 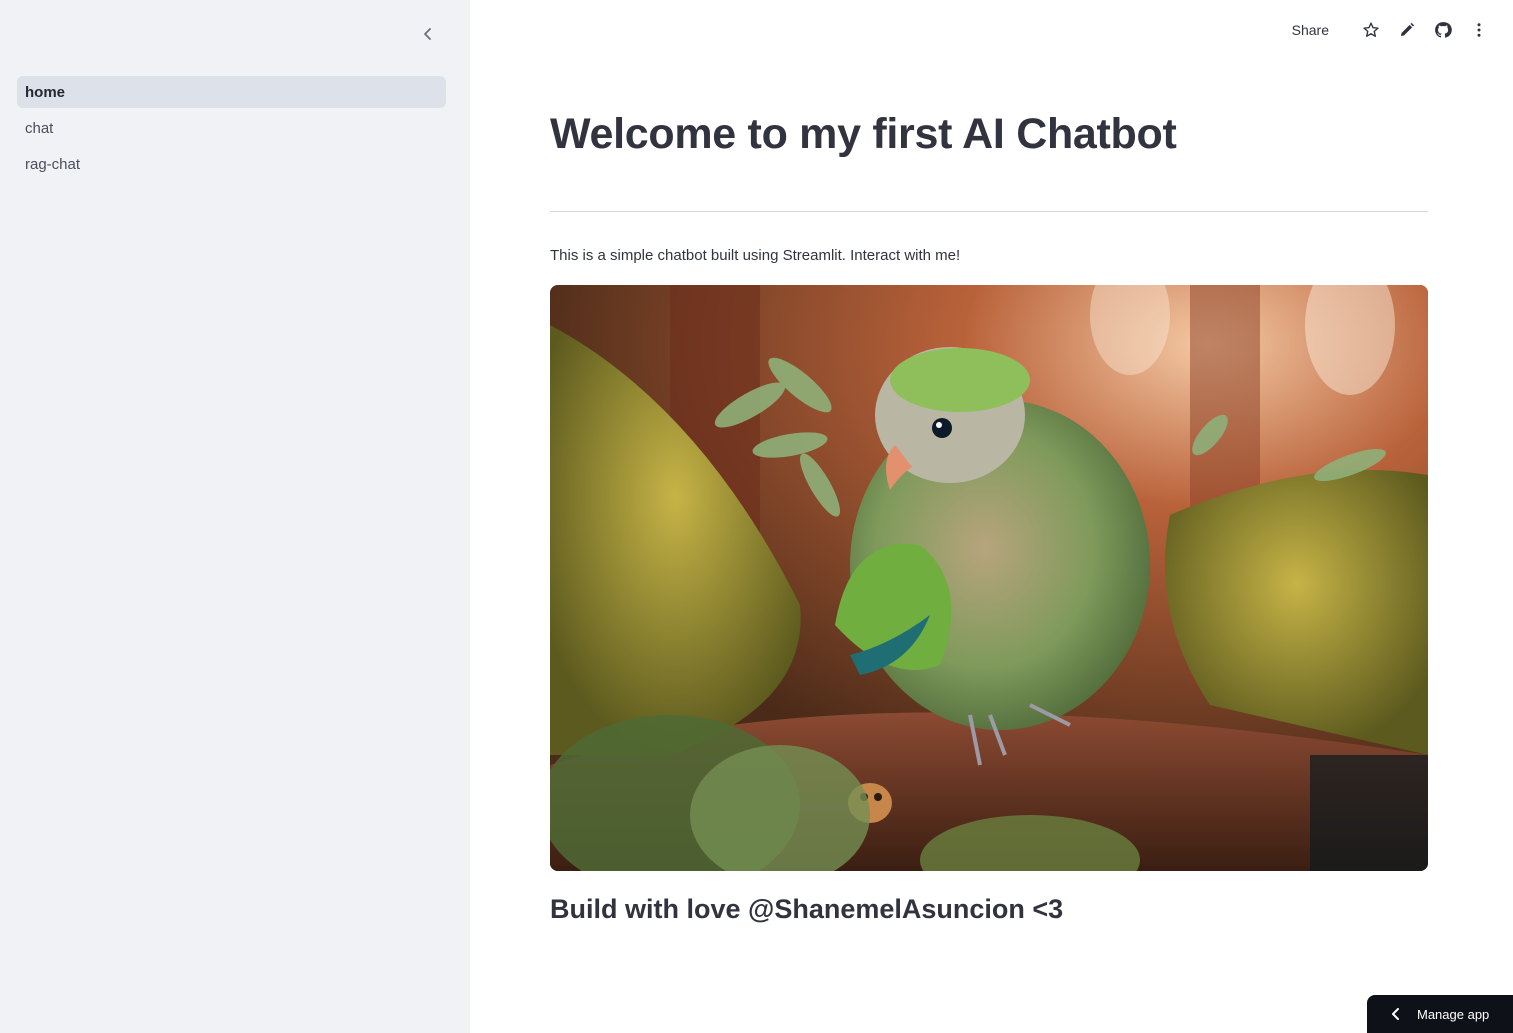 I want to click on sidebar-item-label: rag-chat, so click(x=53, y=164).